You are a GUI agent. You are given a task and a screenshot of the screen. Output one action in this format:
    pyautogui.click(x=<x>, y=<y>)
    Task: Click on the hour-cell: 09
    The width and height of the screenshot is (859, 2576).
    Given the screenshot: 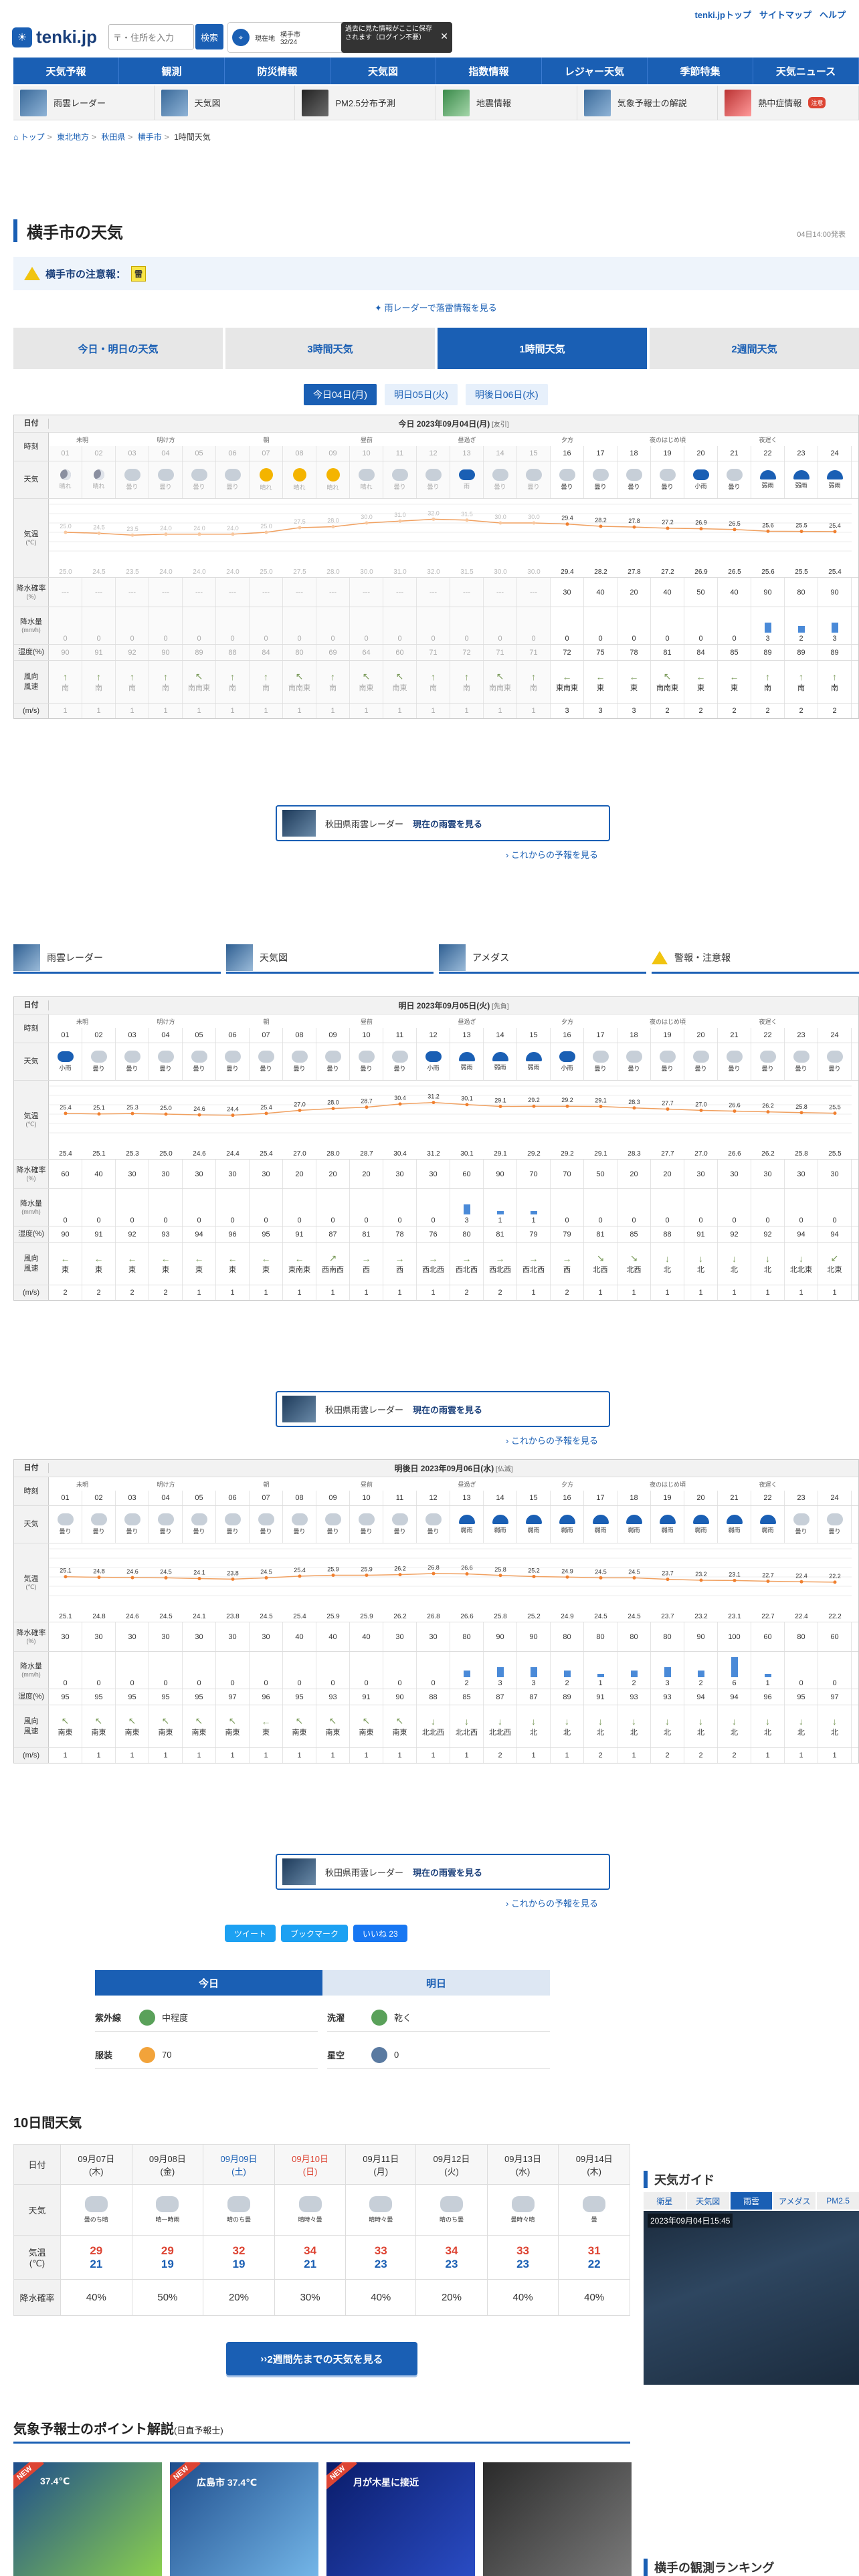 What is the action you would take?
    pyautogui.click(x=333, y=453)
    